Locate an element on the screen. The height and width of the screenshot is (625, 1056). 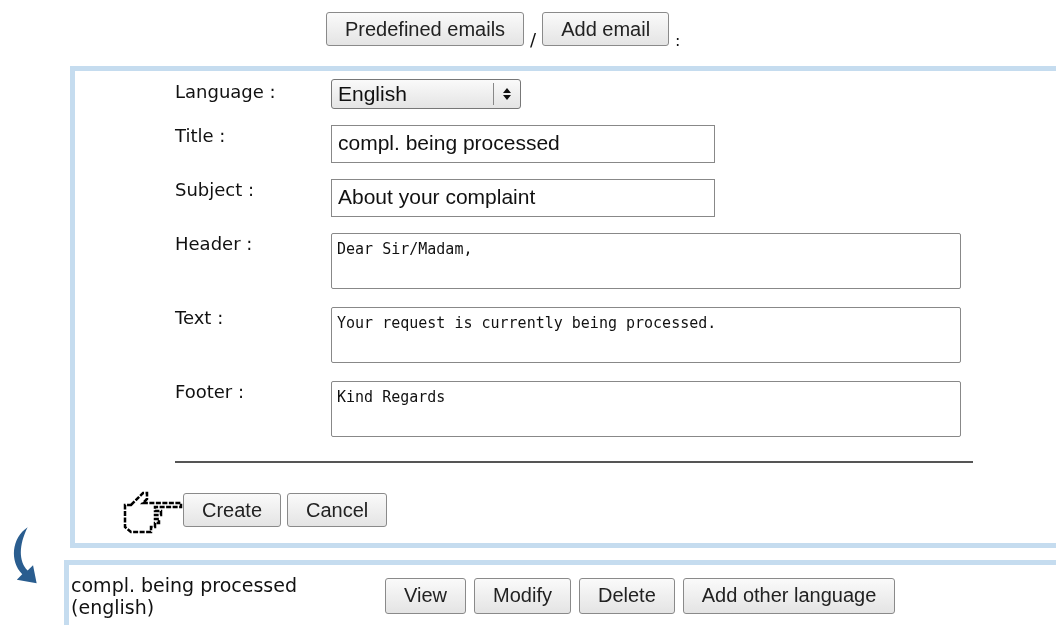
up-down-icon is located at coordinates (507, 94).